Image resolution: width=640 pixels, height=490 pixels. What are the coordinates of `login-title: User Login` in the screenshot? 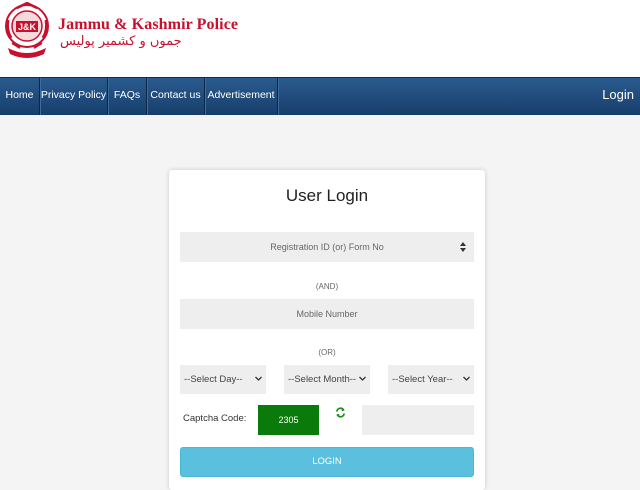 It's located at (327, 195).